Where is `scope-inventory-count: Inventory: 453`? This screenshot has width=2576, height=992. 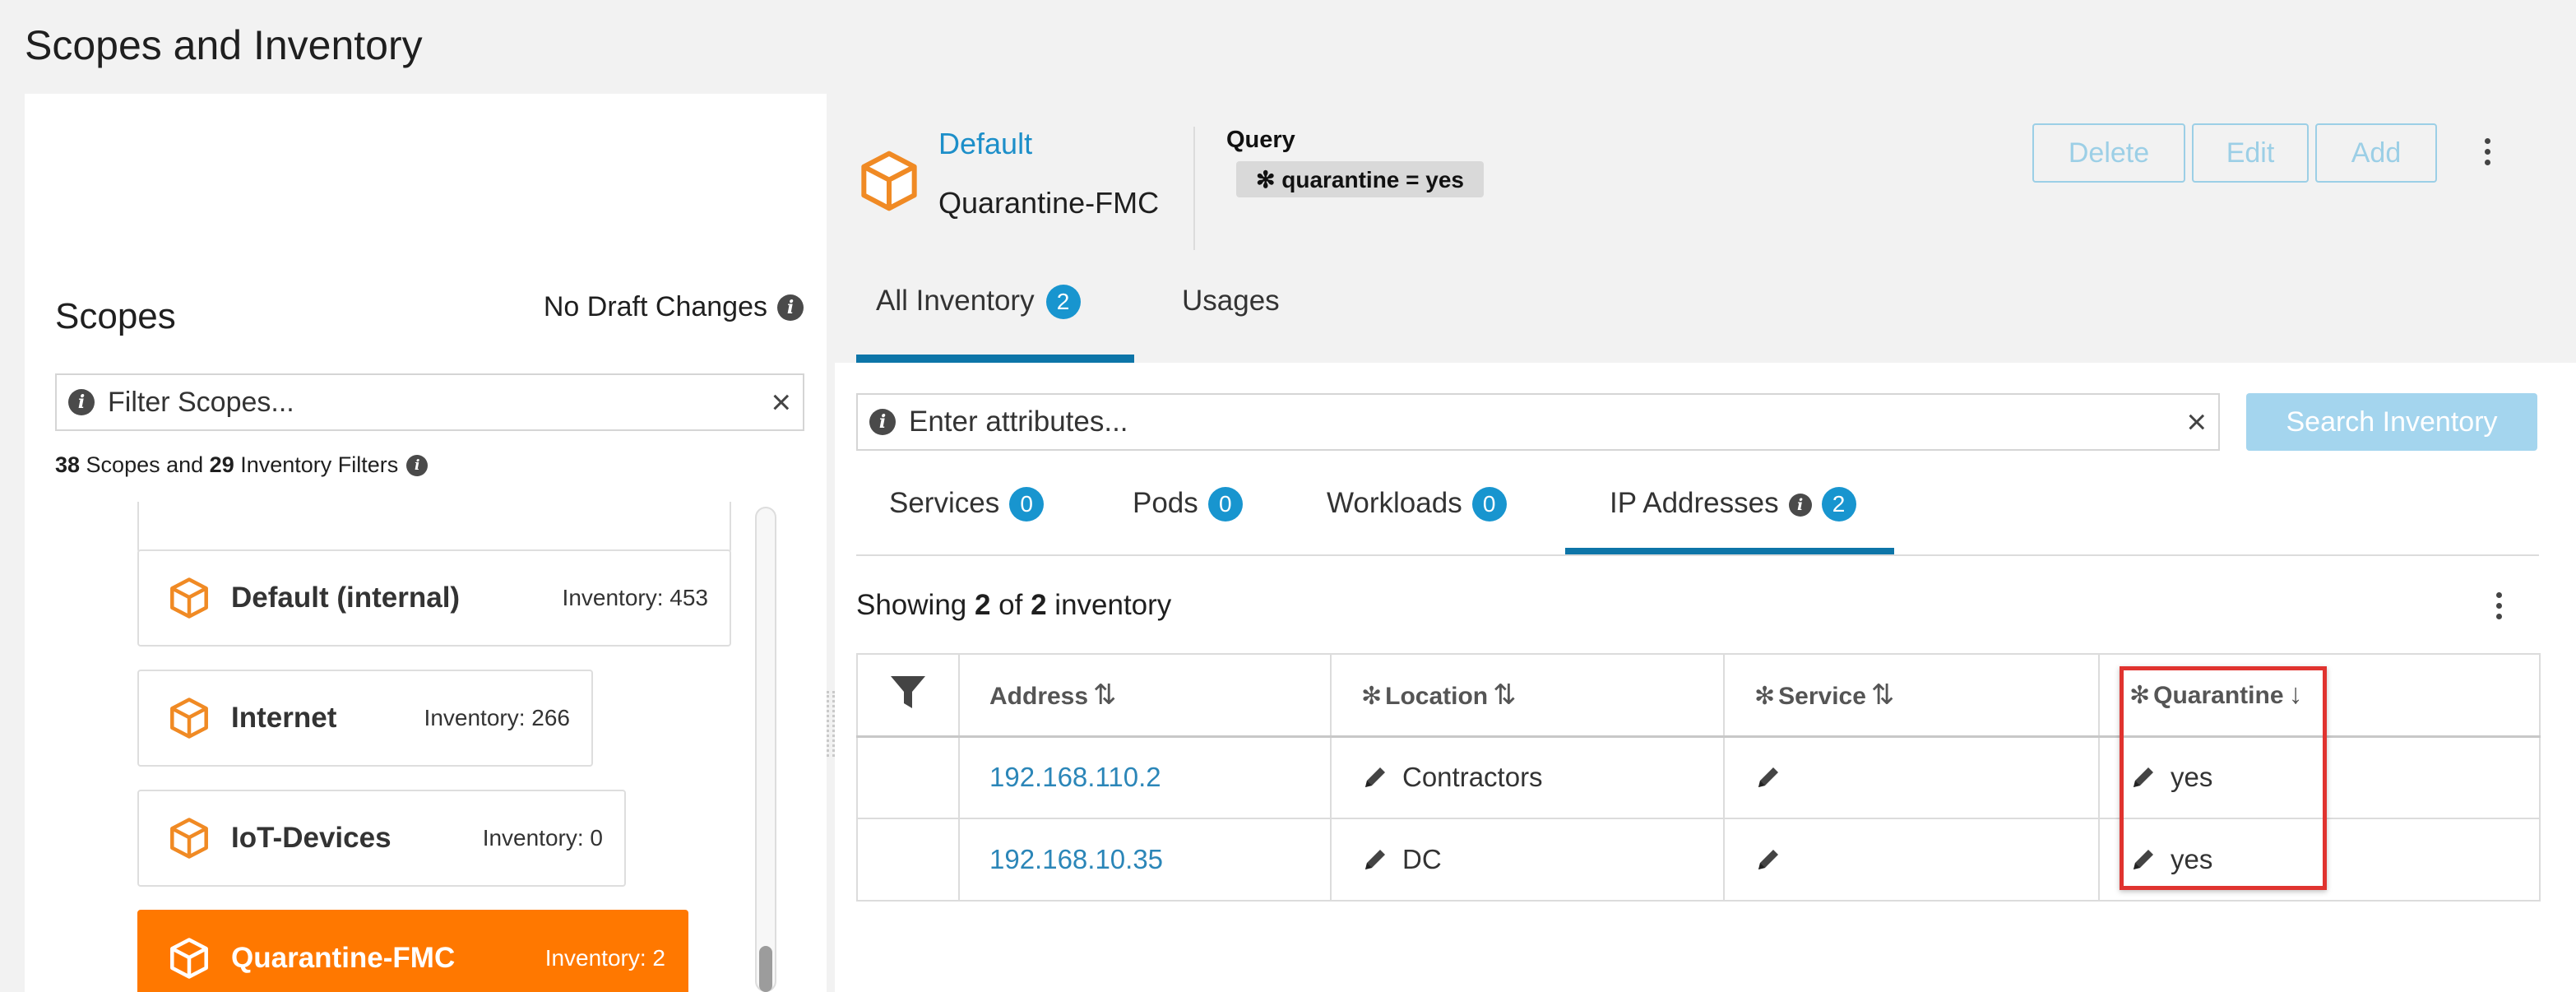 scope-inventory-count: Inventory: 453 is located at coordinates (635, 598).